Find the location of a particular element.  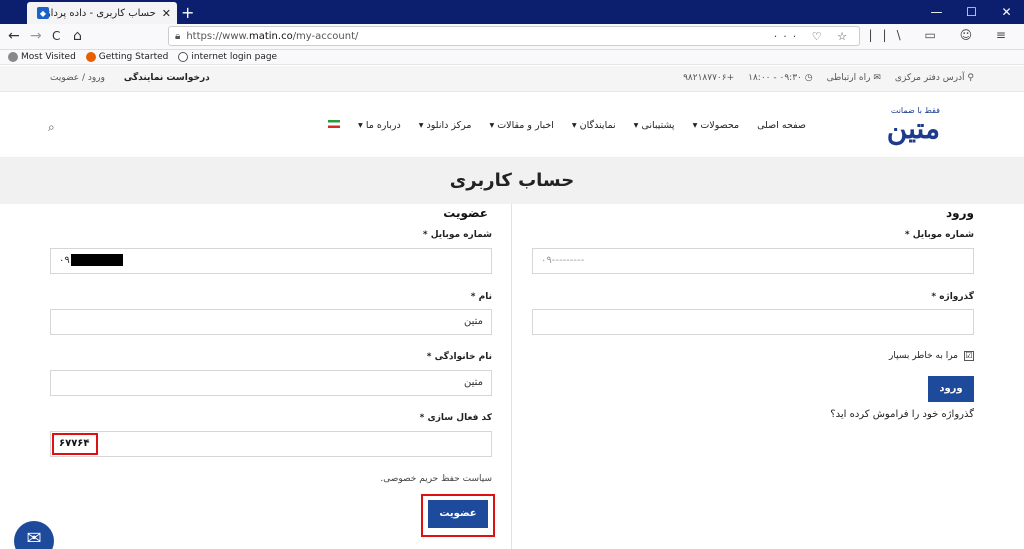

register-mobile-value: ۰۹ is located at coordinates (64, 260).